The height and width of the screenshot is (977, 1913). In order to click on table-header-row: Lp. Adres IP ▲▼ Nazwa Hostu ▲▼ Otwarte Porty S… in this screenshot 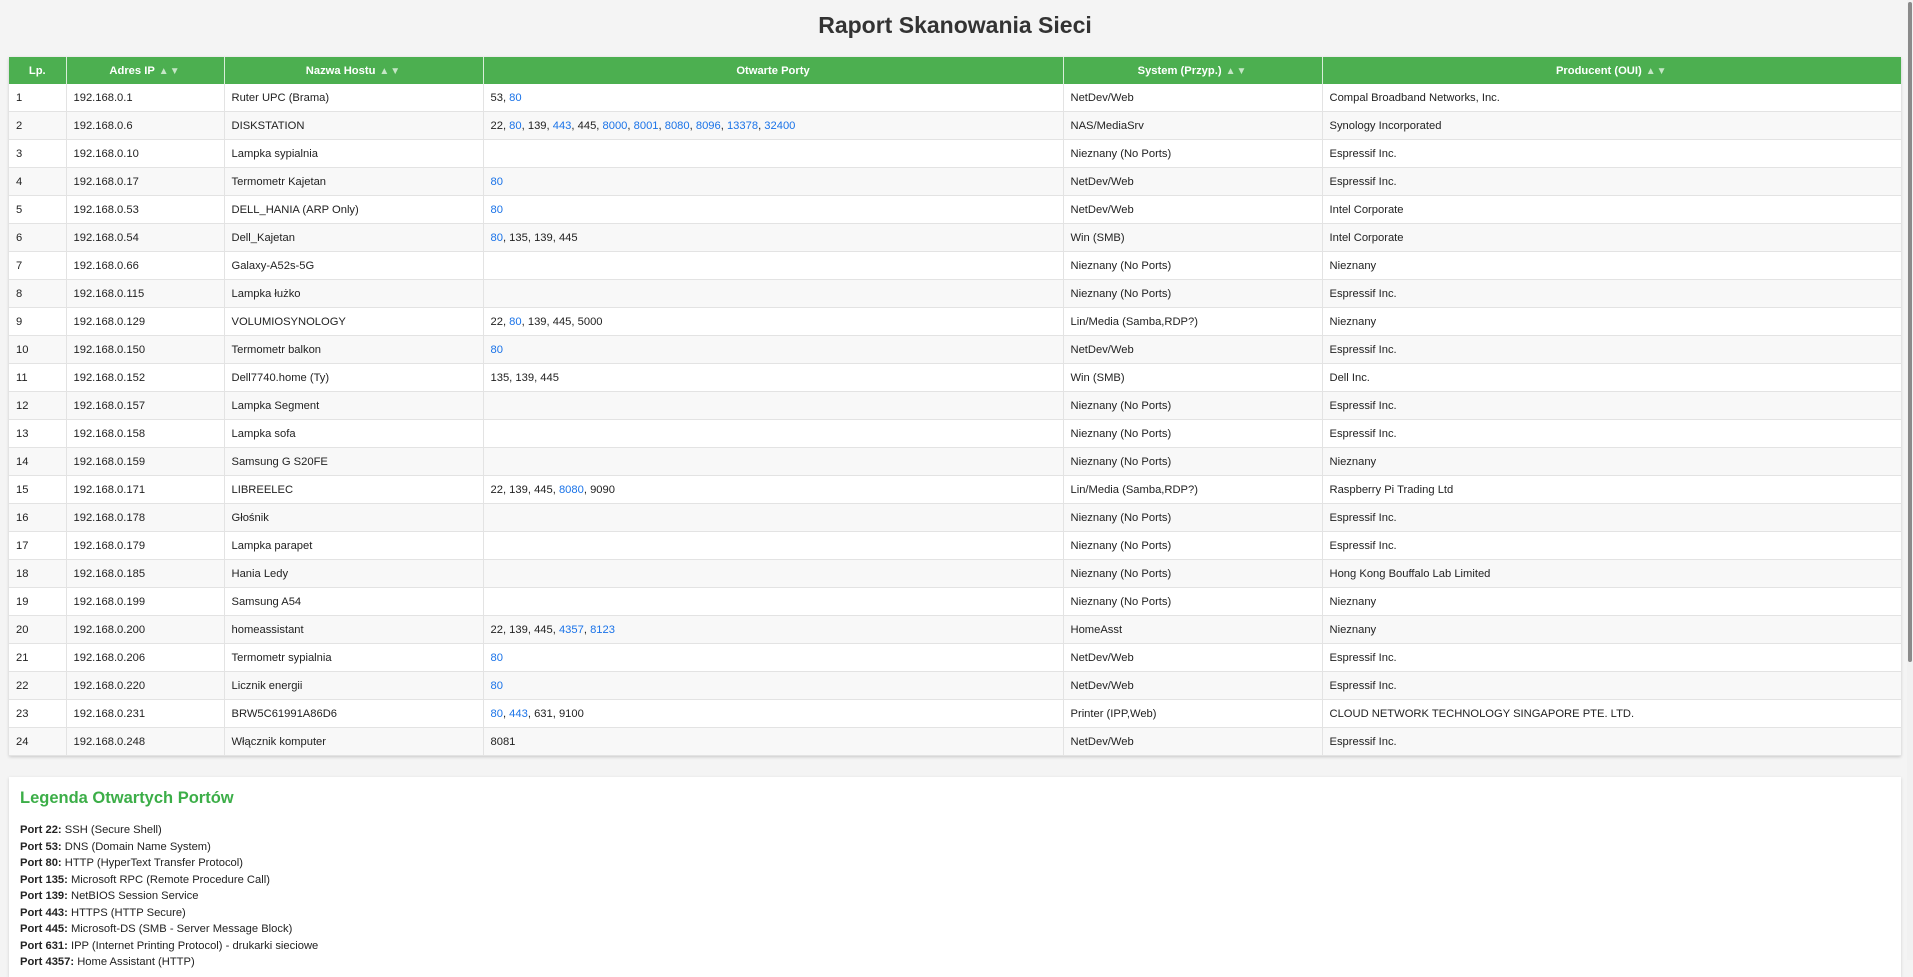, I will do `click(955, 70)`.